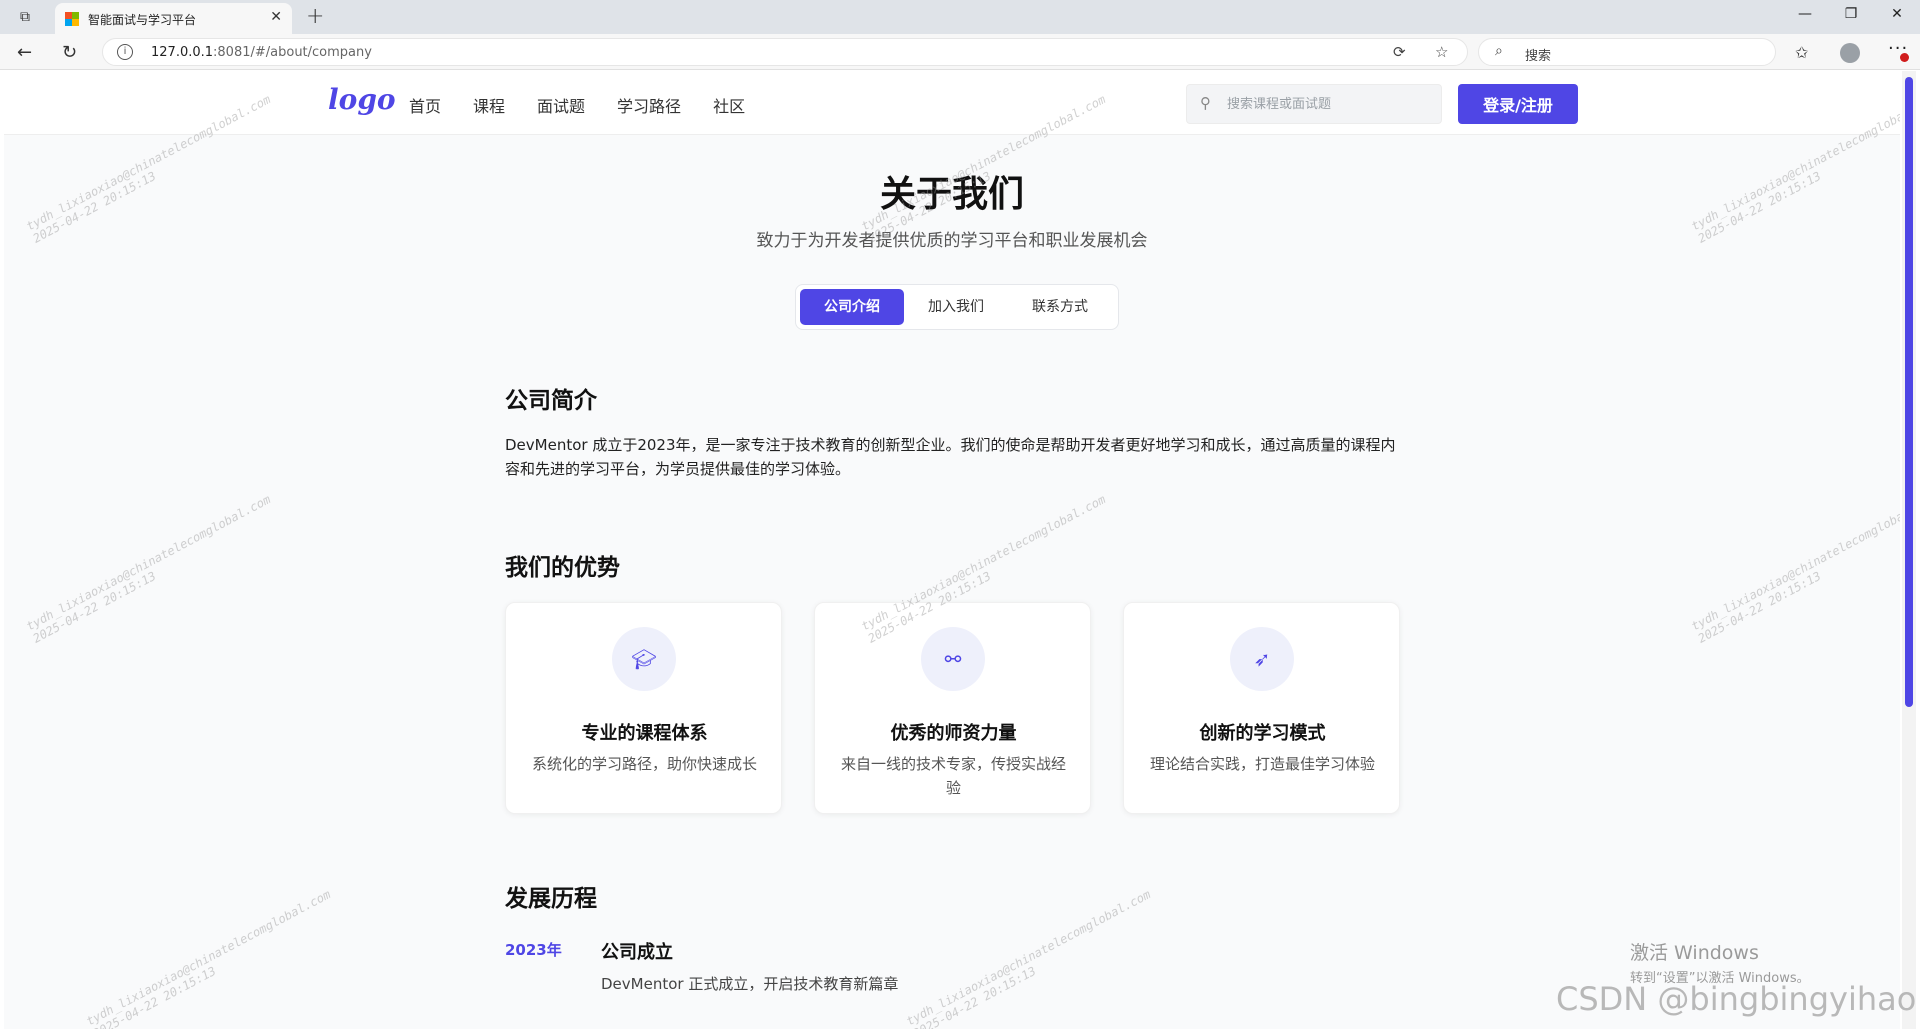  I want to click on url-field: i 127.0.0.1:8081/#/about/company ⟳ ☆, so click(785, 52).